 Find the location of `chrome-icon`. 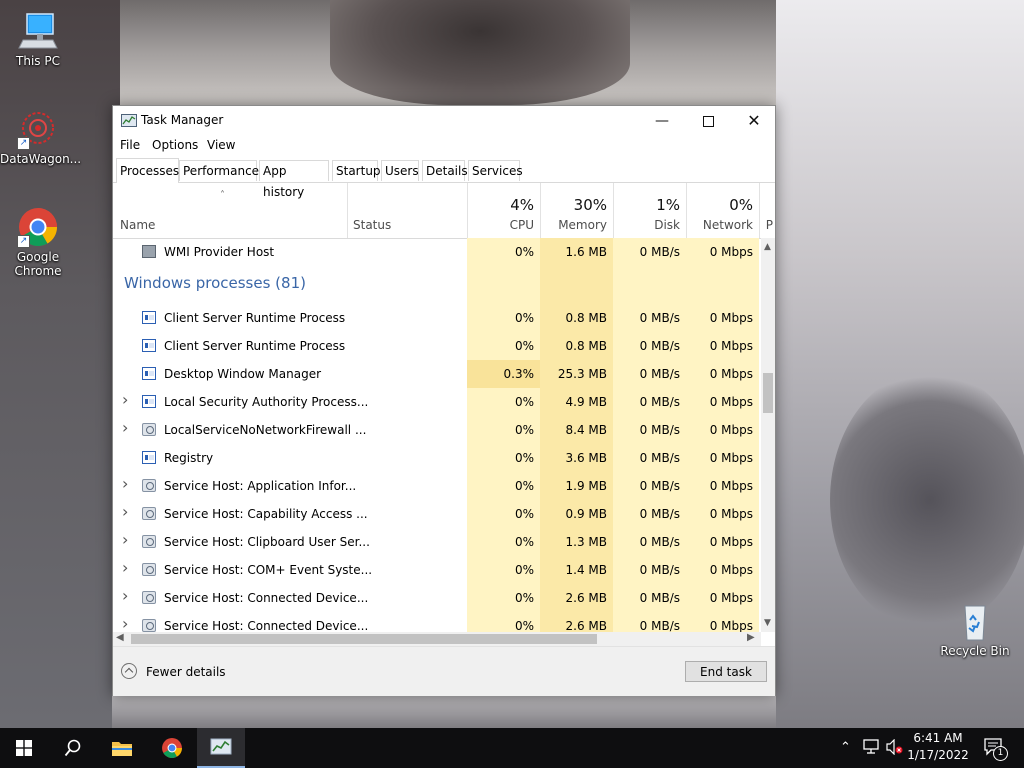

chrome-icon is located at coordinates (172, 748).